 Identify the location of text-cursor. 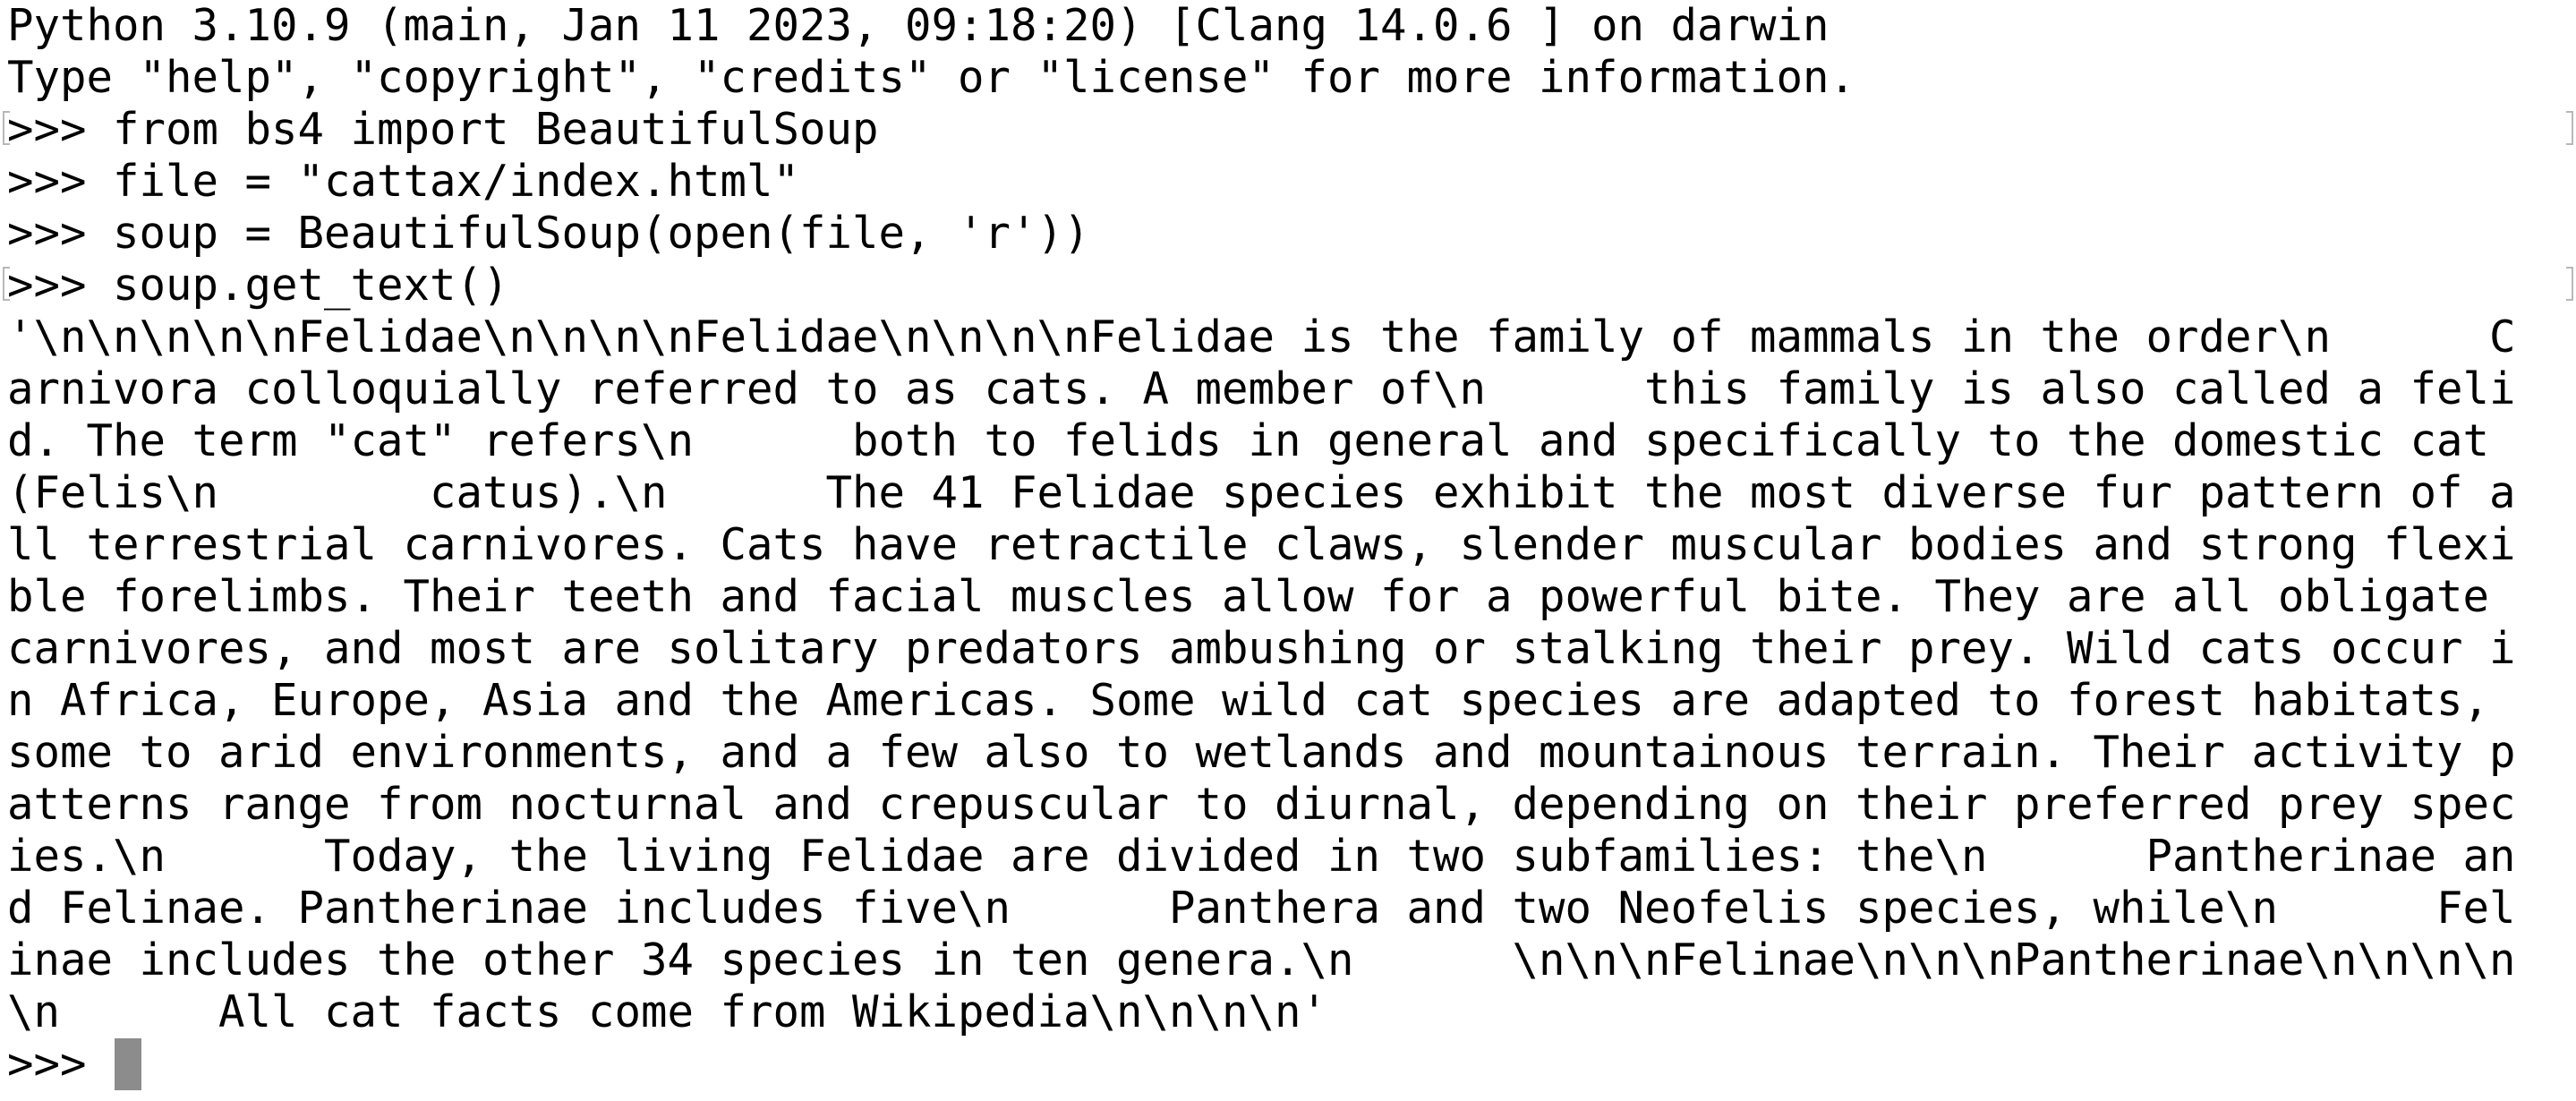
(128, 1064).